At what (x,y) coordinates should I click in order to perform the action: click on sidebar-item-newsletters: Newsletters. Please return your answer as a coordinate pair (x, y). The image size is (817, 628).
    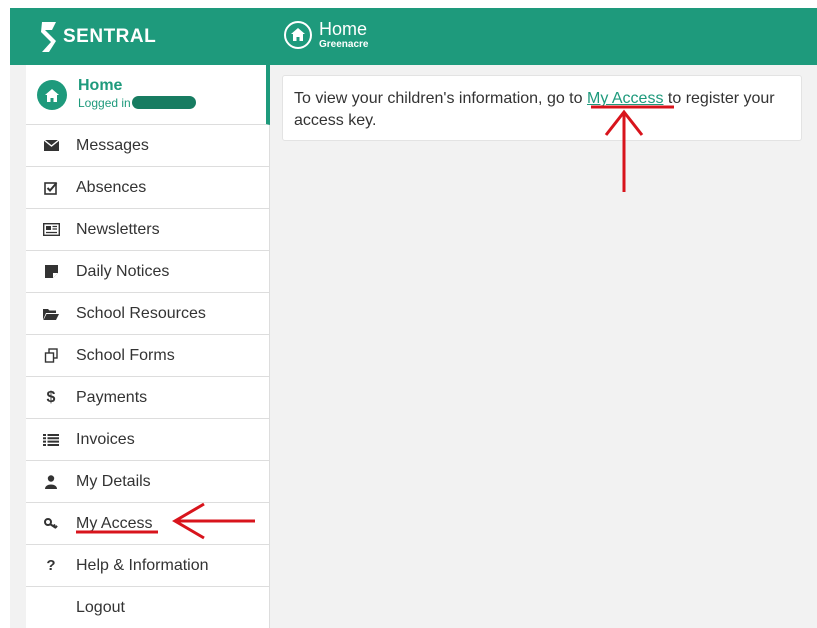
    Looking at the image, I should click on (148, 230).